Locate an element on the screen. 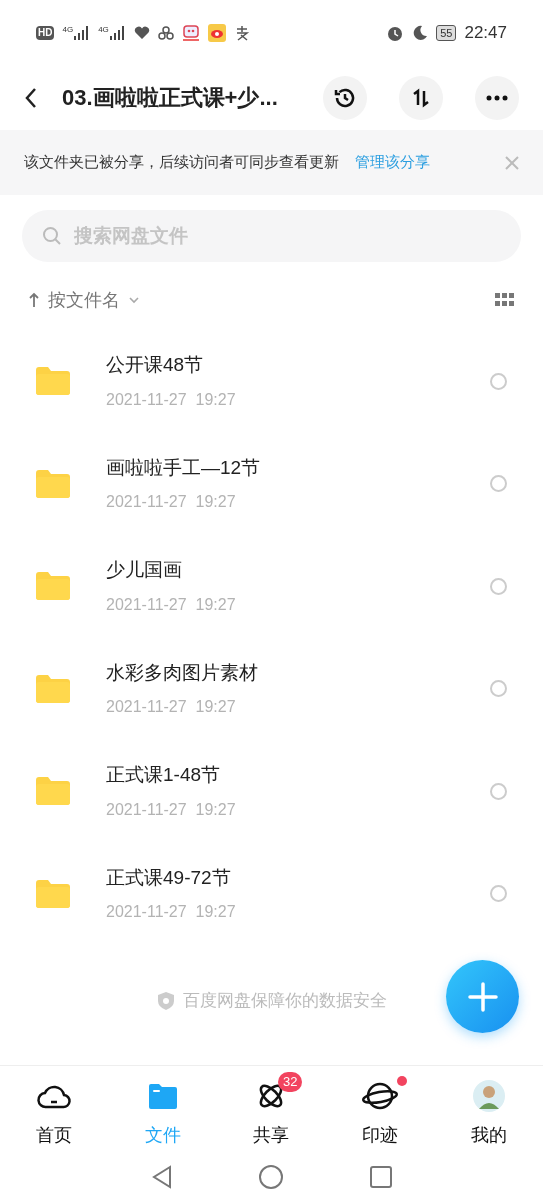 The height and width of the screenshot is (1200, 543). folder-row: 水彩多肉图片素材 2021-11-27 19:27 is located at coordinates (271, 688).